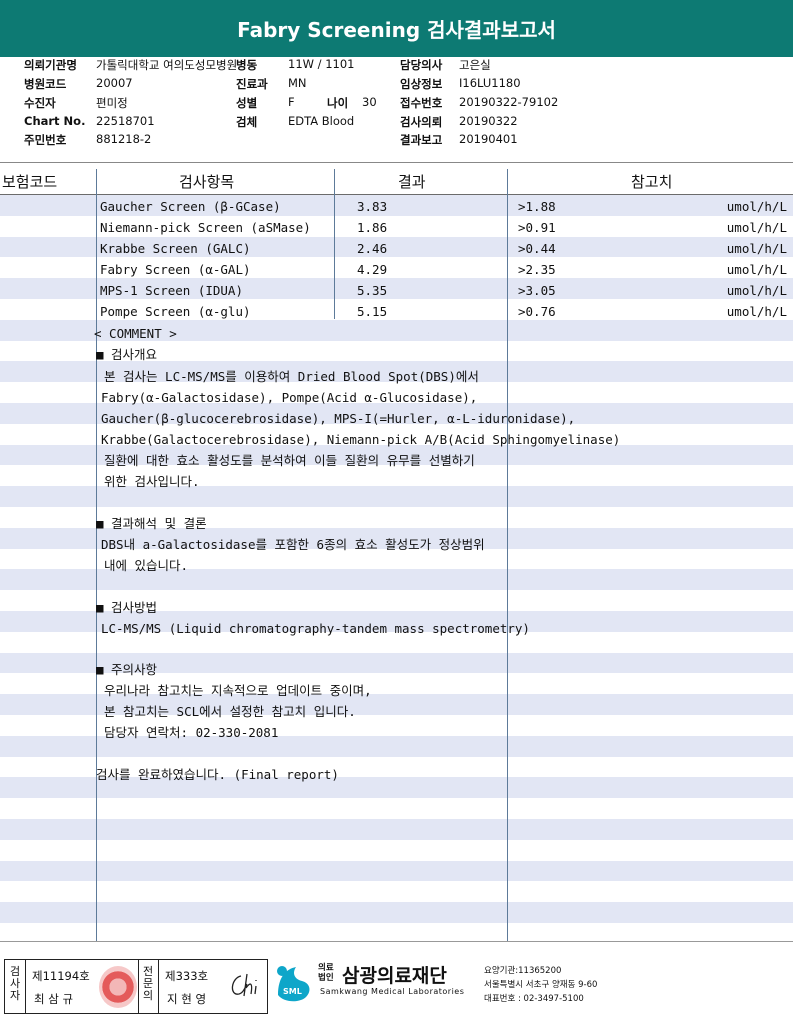  Describe the element at coordinates (167, 65) in the screenshot. I see `header-value: 가톨릭대학교 여의도성모병원` at that location.